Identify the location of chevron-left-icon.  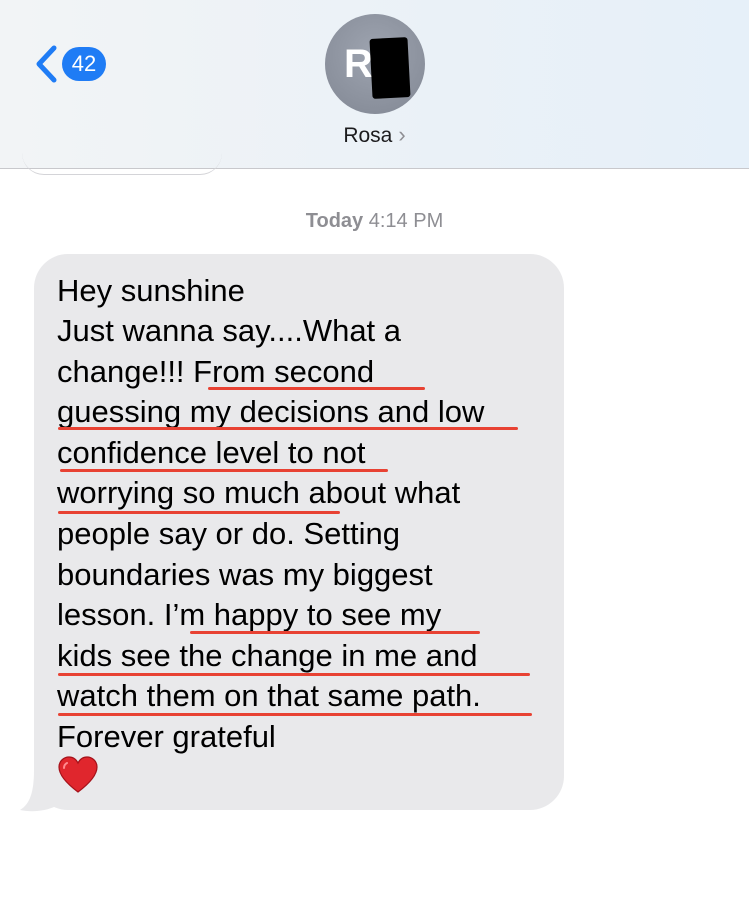
(46, 64).